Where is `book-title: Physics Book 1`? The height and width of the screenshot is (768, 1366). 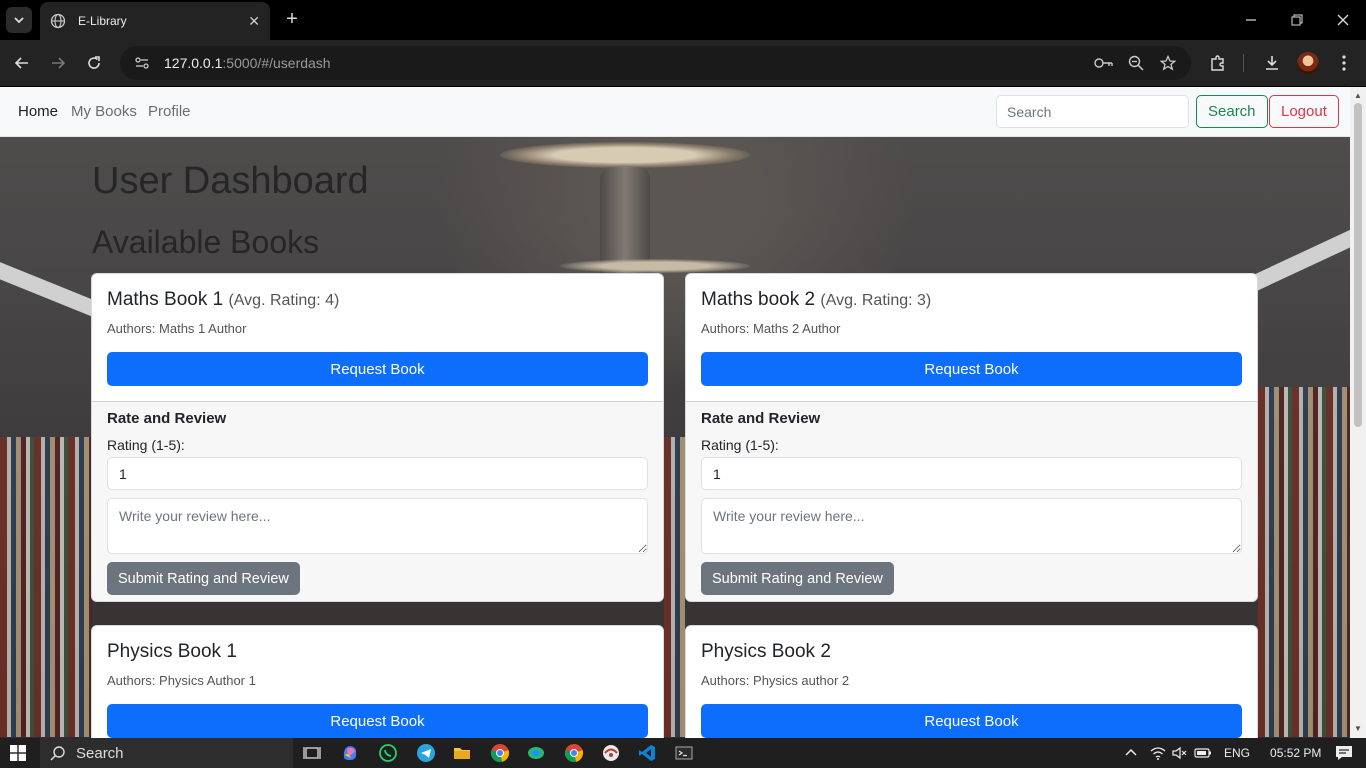
book-title: Physics Book 1 is located at coordinates (172, 651).